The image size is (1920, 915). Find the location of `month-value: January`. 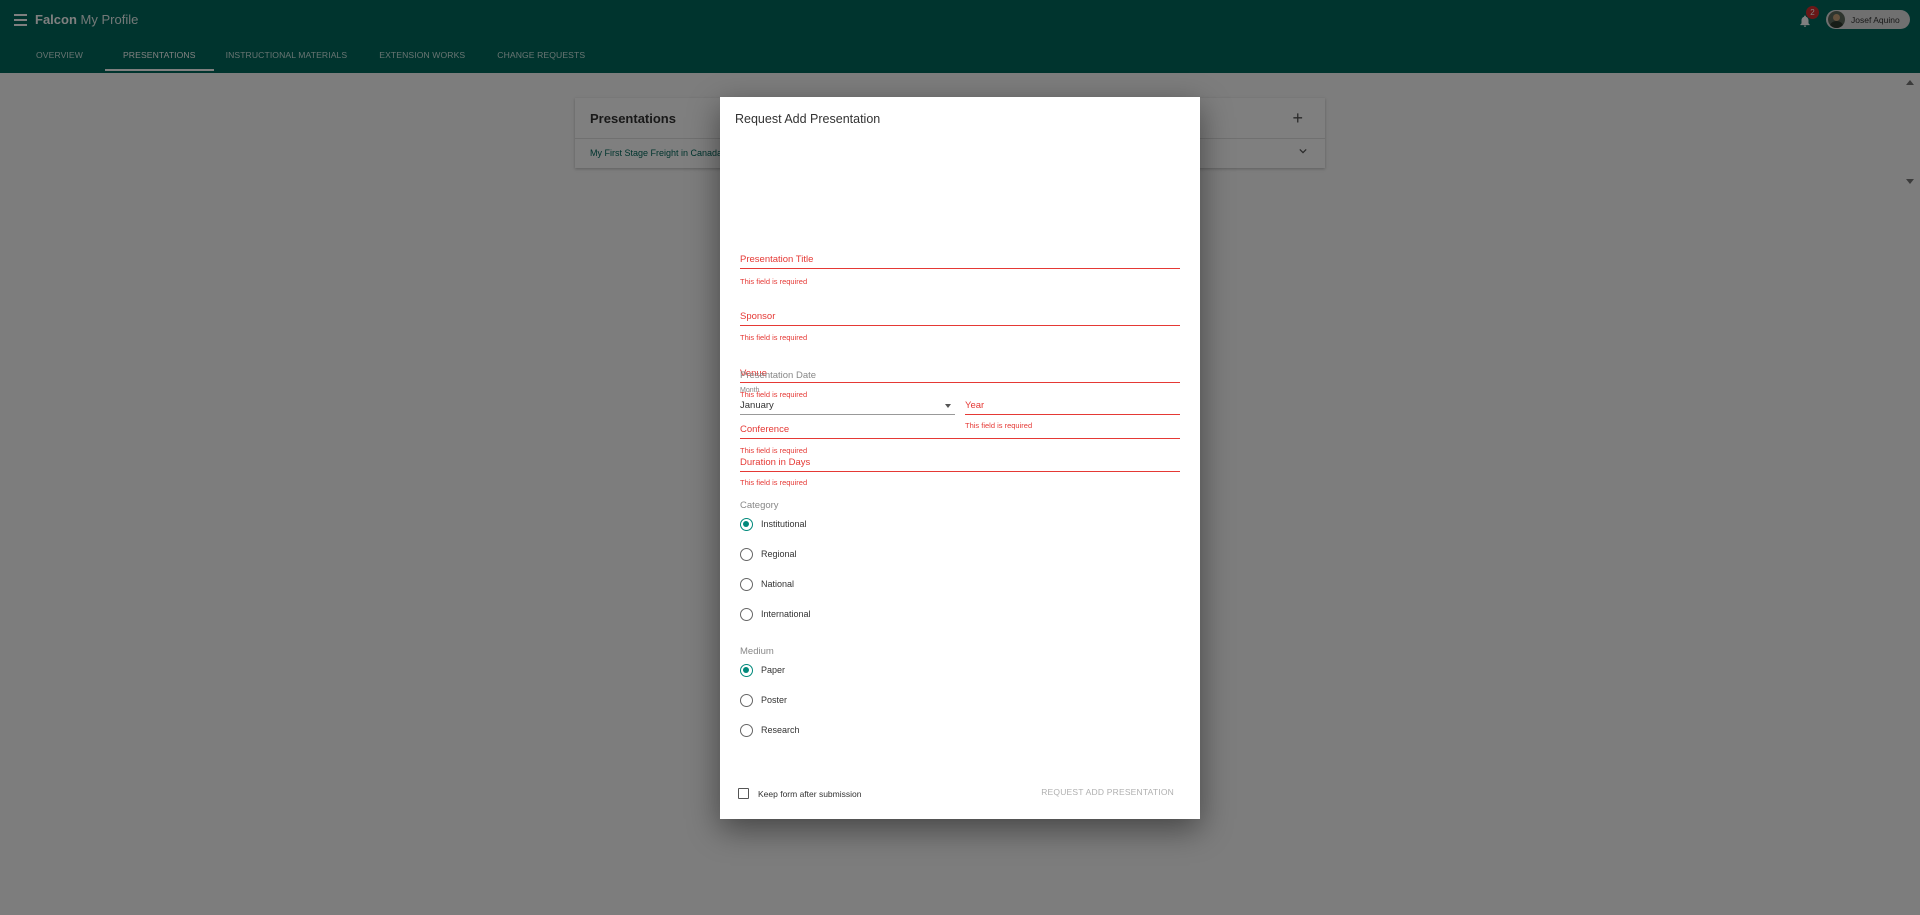

month-value: January is located at coordinates (757, 405).